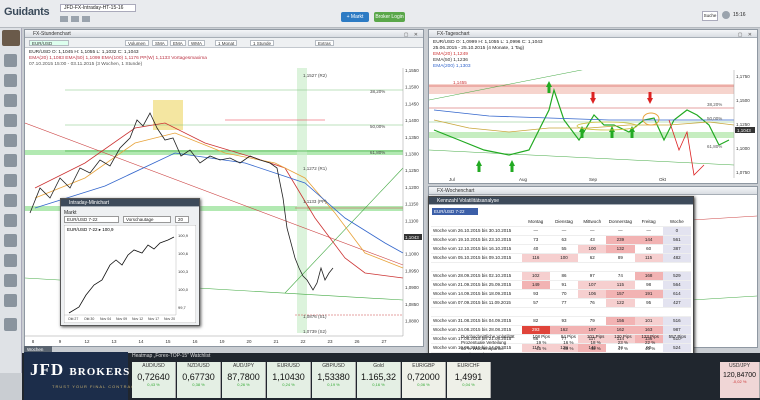 The height and width of the screenshot is (400, 760). What do you see at coordinates (86, 19) in the screenshot?
I see `refresh-icon` at bounding box center [86, 19].